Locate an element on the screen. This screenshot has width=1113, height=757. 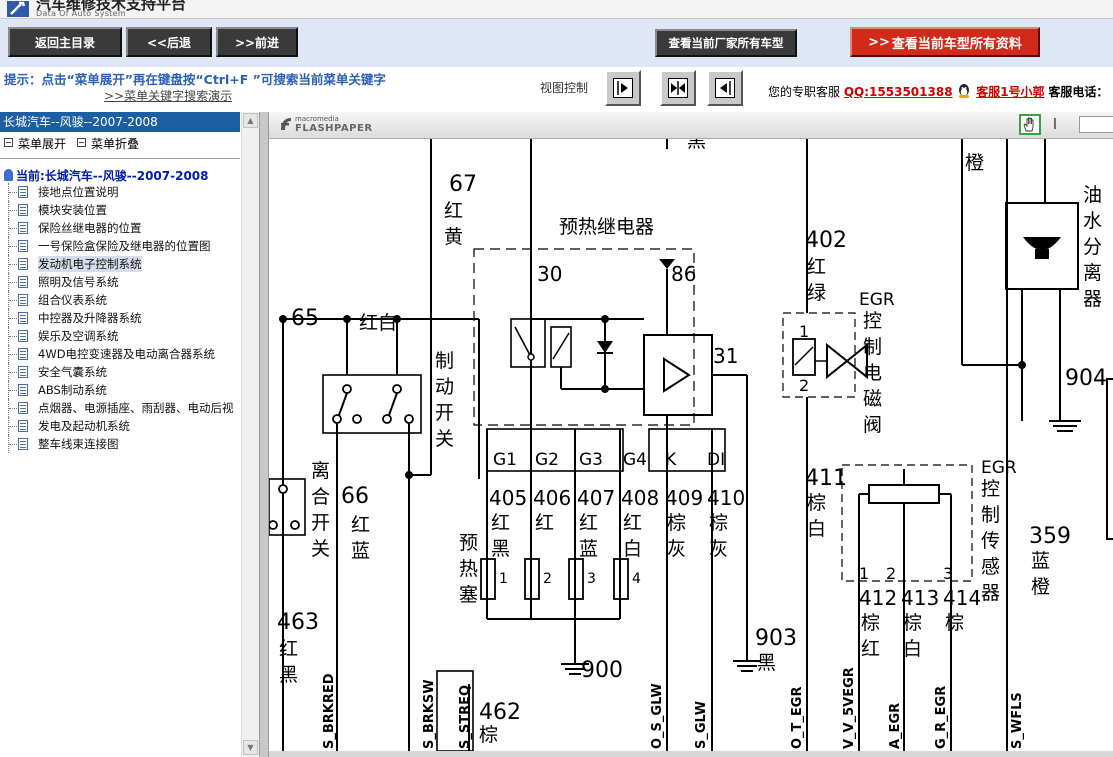
menu-item: 中控器及升降器系统 is located at coordinates (122, 318).